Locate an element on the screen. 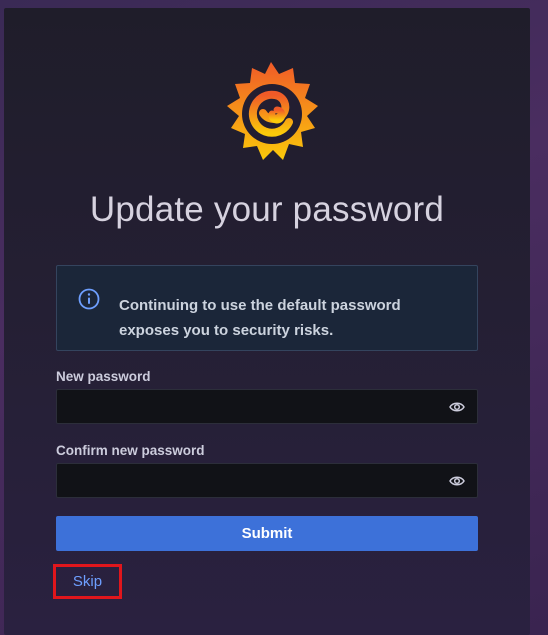 Image resolution: width=548 pixels, height=635 pixels. confirm-password-label: Confirm new password is located at coordinates (130, 450).